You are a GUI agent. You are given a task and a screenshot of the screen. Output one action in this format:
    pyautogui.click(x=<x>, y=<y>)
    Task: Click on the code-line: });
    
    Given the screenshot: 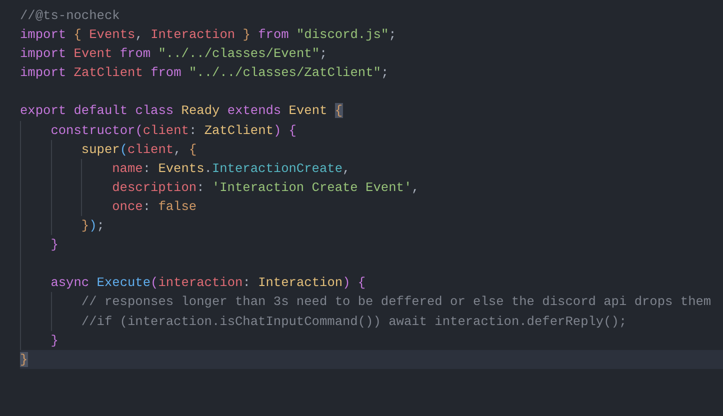 What is the action you would take?
    pyautogui.click(x=371, y=226)
    